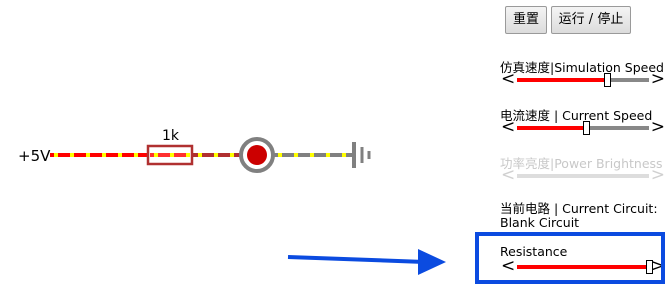 This screenshot has width=672, height=291. Describe the element at coordinates (171, 136) in the screenshot. I see `resistor-label: 1k` at that location.